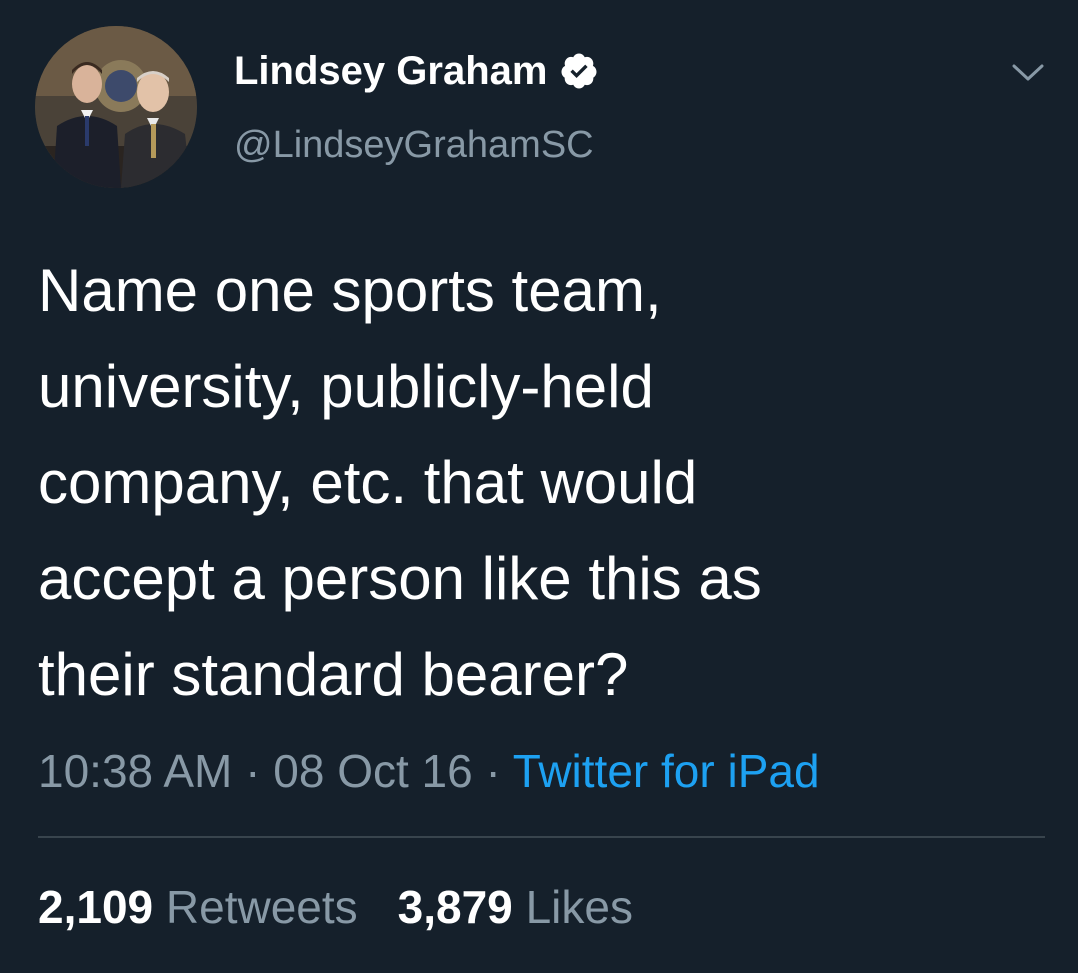 Image resolution: width=1078 pixels, height=973 pixels. Describe the element at coordinates (135, 771) in the screenshot. I see `tweet-time: 10:38 AM` at that location.